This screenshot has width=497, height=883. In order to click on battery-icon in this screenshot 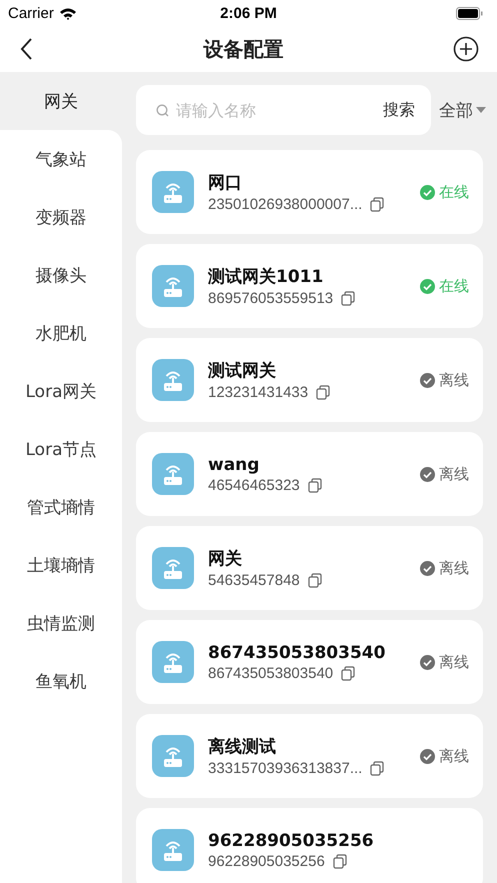, I will do `click(469, 13)`.